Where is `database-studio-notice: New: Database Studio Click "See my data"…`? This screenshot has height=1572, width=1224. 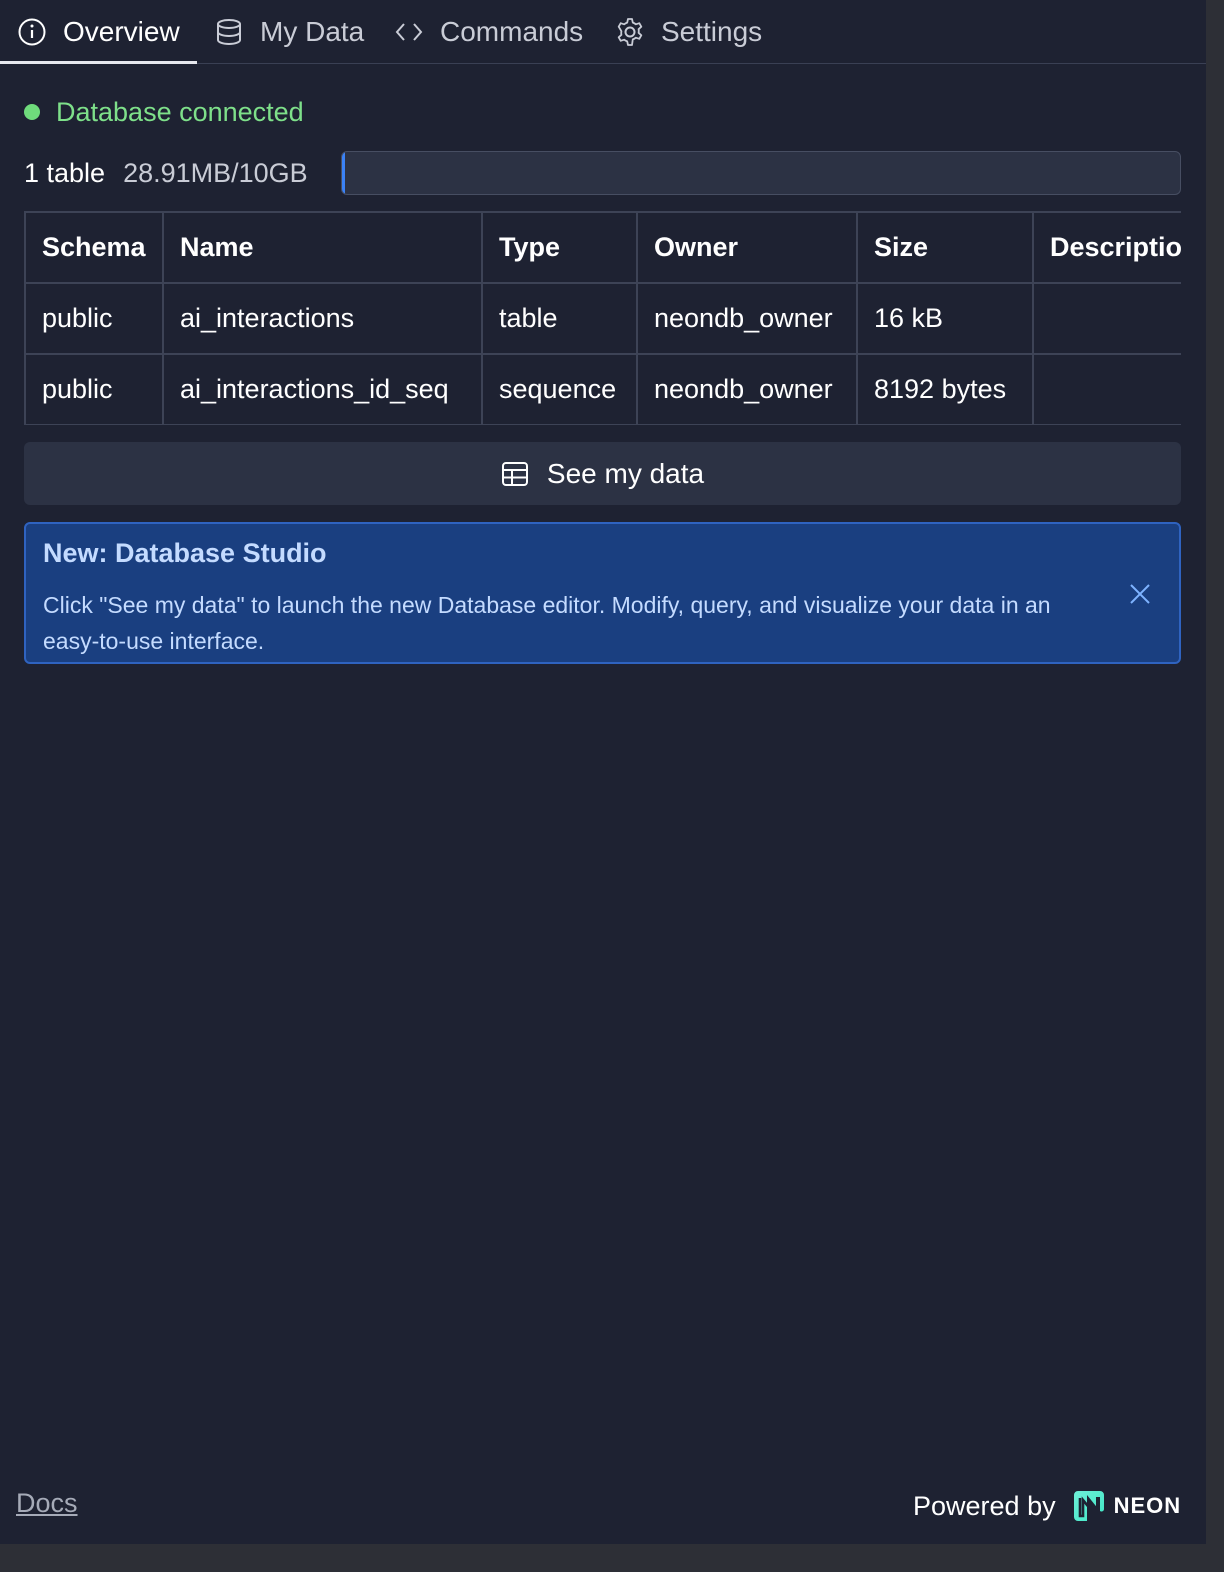
database-studio-notice: New: Database Studio Click "See my data"… is located at coordinates (602, 593).